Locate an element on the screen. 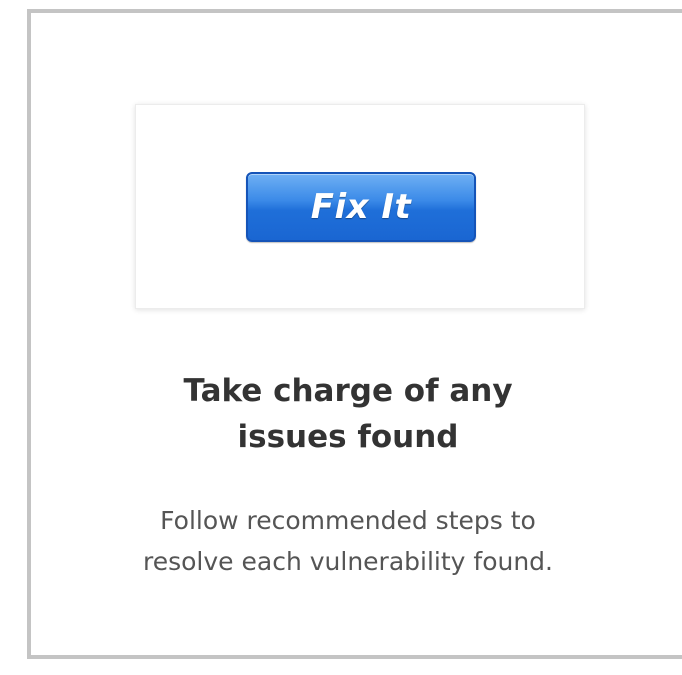 The image size is (682, 675). card-description-line-1: Follow recommended steps to is located at coordinates (348, 520).